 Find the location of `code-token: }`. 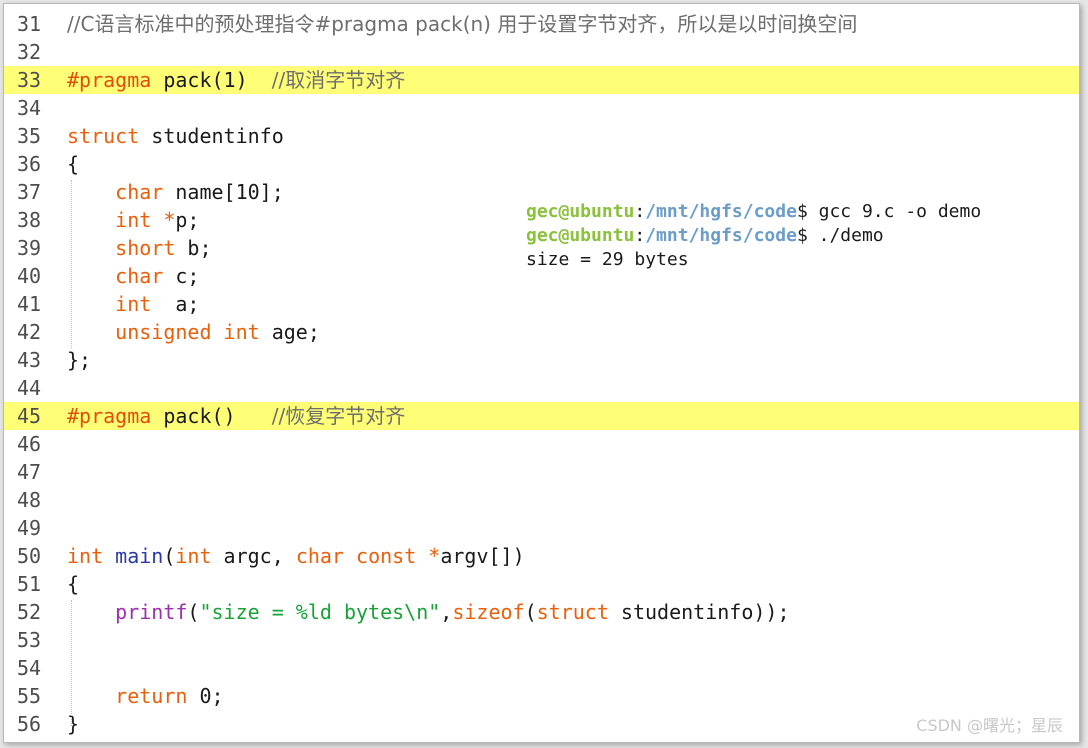

code-token: } is located at coordinates (73, 724).